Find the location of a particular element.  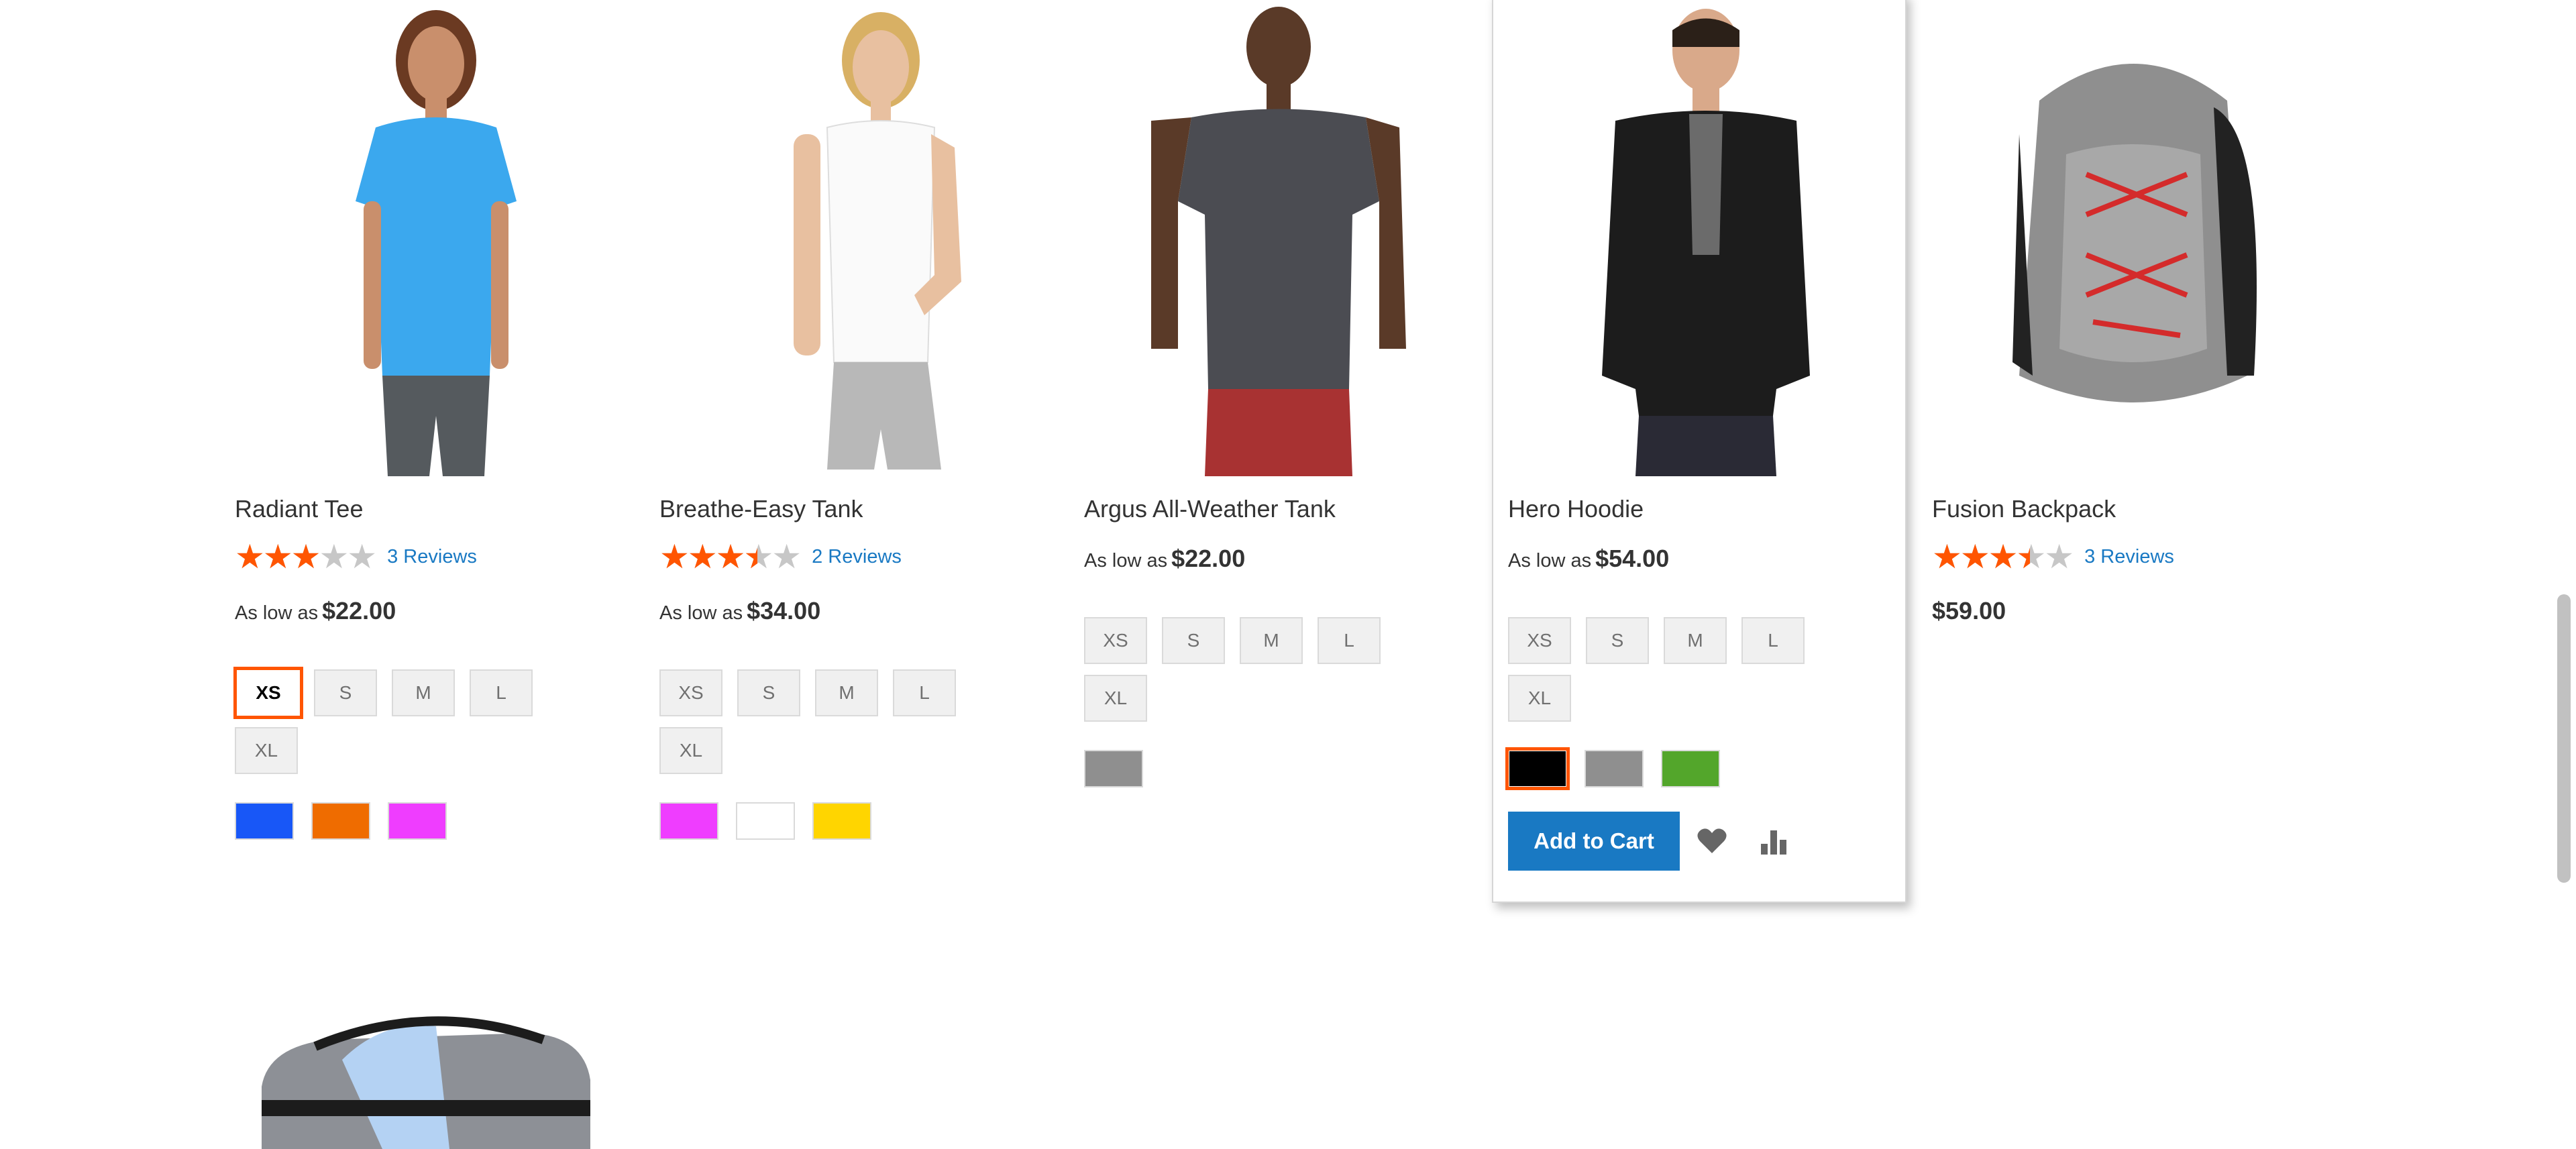

color-swatch-blue is located at coordinates (264, 821).